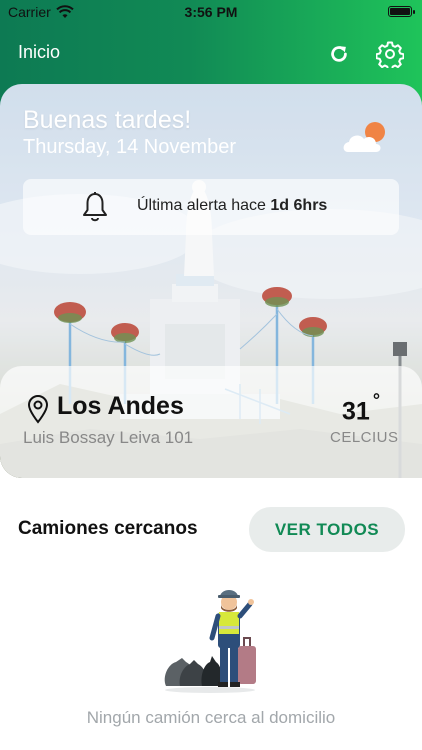 The width and height of the screenshot is (422, 750). I want to click on degree-symbol: °, so click(376, 400).